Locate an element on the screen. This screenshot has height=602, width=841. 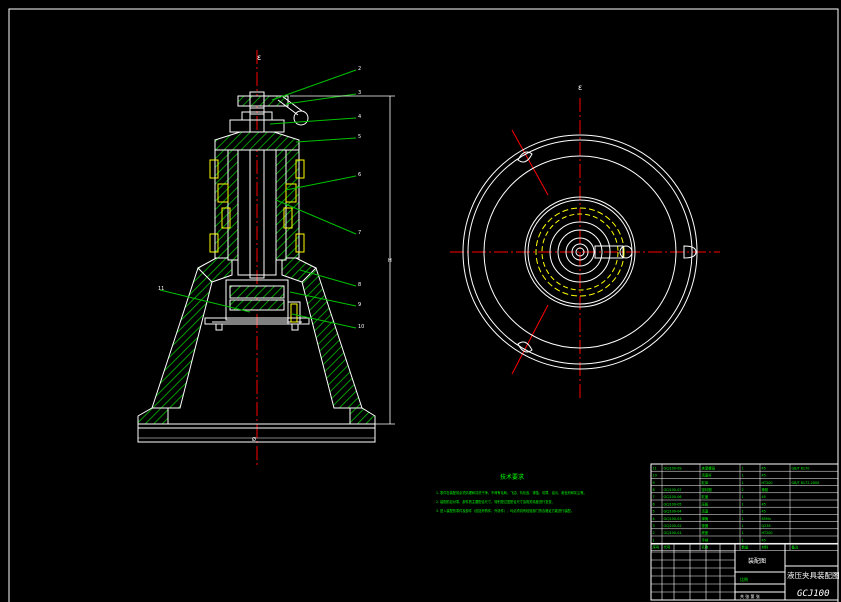
svg-text: 4 is located at coordinates (359, 117).